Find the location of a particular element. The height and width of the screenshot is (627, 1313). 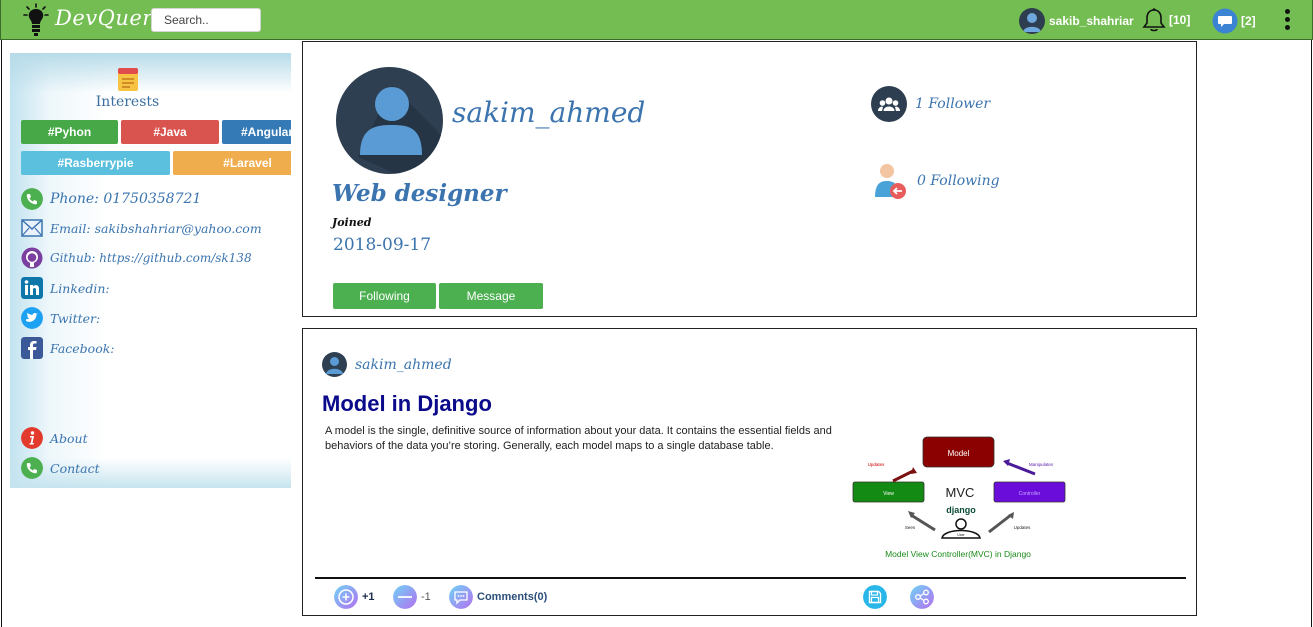

upvote-count: +1 is located at coordinates (368, 597).